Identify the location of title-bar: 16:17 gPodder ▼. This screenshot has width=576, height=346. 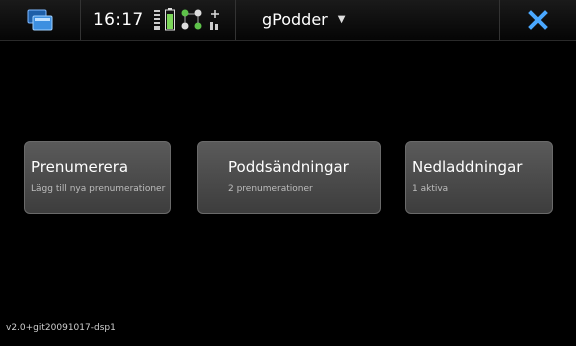
(288, 20).